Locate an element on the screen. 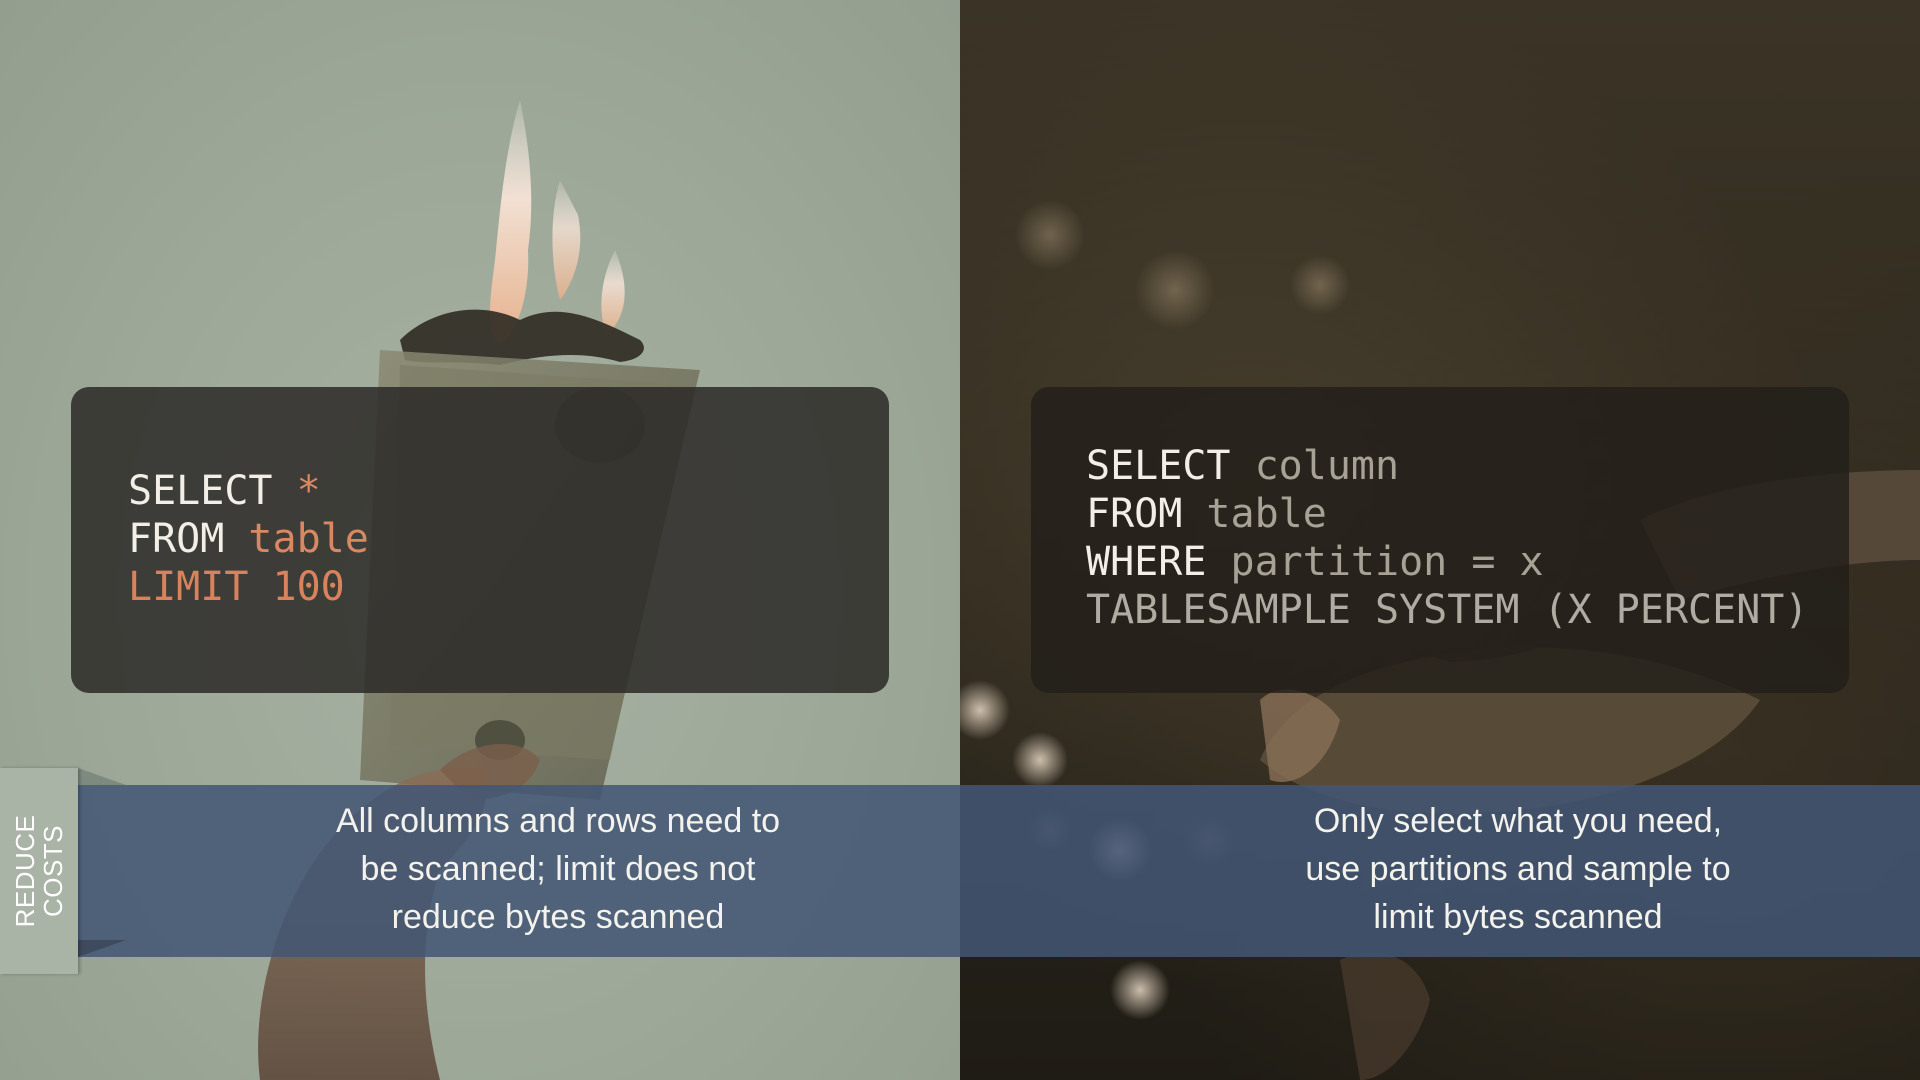 The width and height of the screenshot is (1920, 1080). sql-code-left: SELECT * FROM table LIMIT 100 is located at coordinates (248, 539).